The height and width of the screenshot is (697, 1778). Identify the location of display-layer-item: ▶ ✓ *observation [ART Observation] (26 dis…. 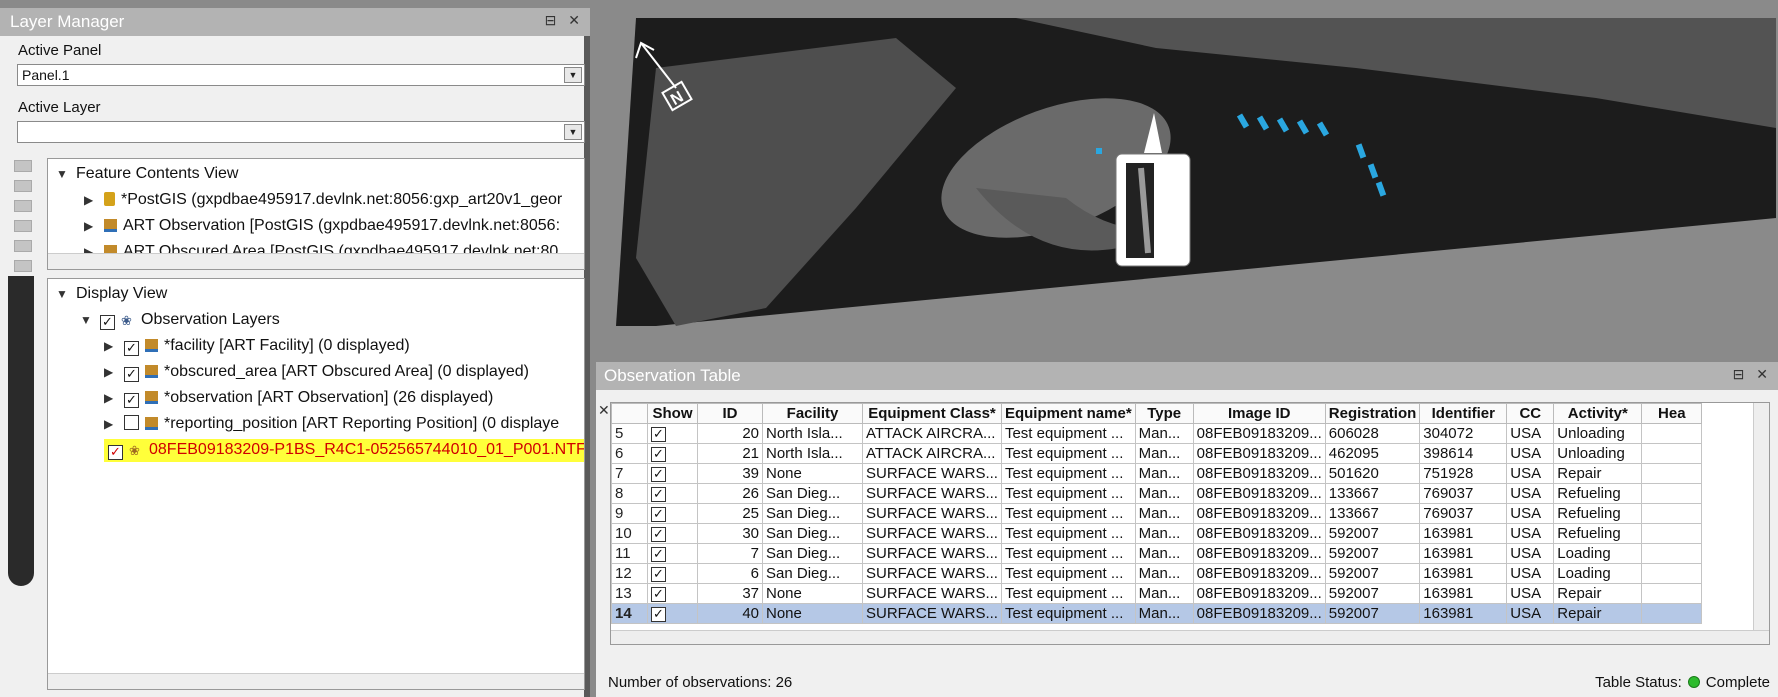
(298, 398).